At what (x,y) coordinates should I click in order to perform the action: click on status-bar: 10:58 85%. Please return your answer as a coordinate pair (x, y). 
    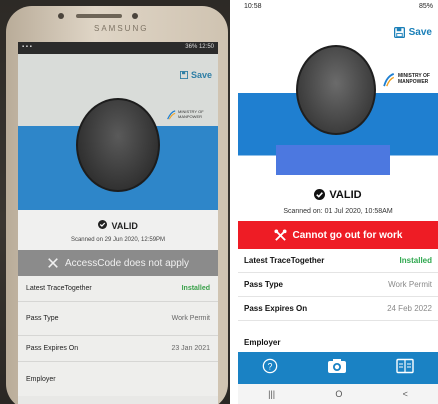
    Looking at the image, I should click on (338, 8).